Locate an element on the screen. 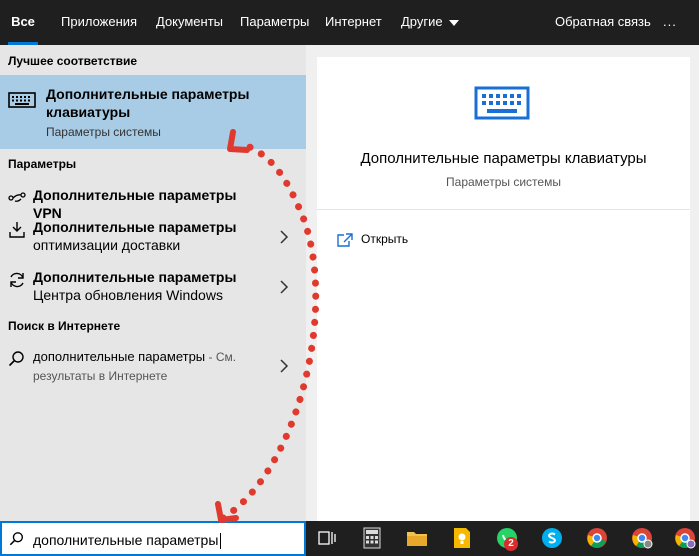  calculator-icon is located at coordinates (372, 538).